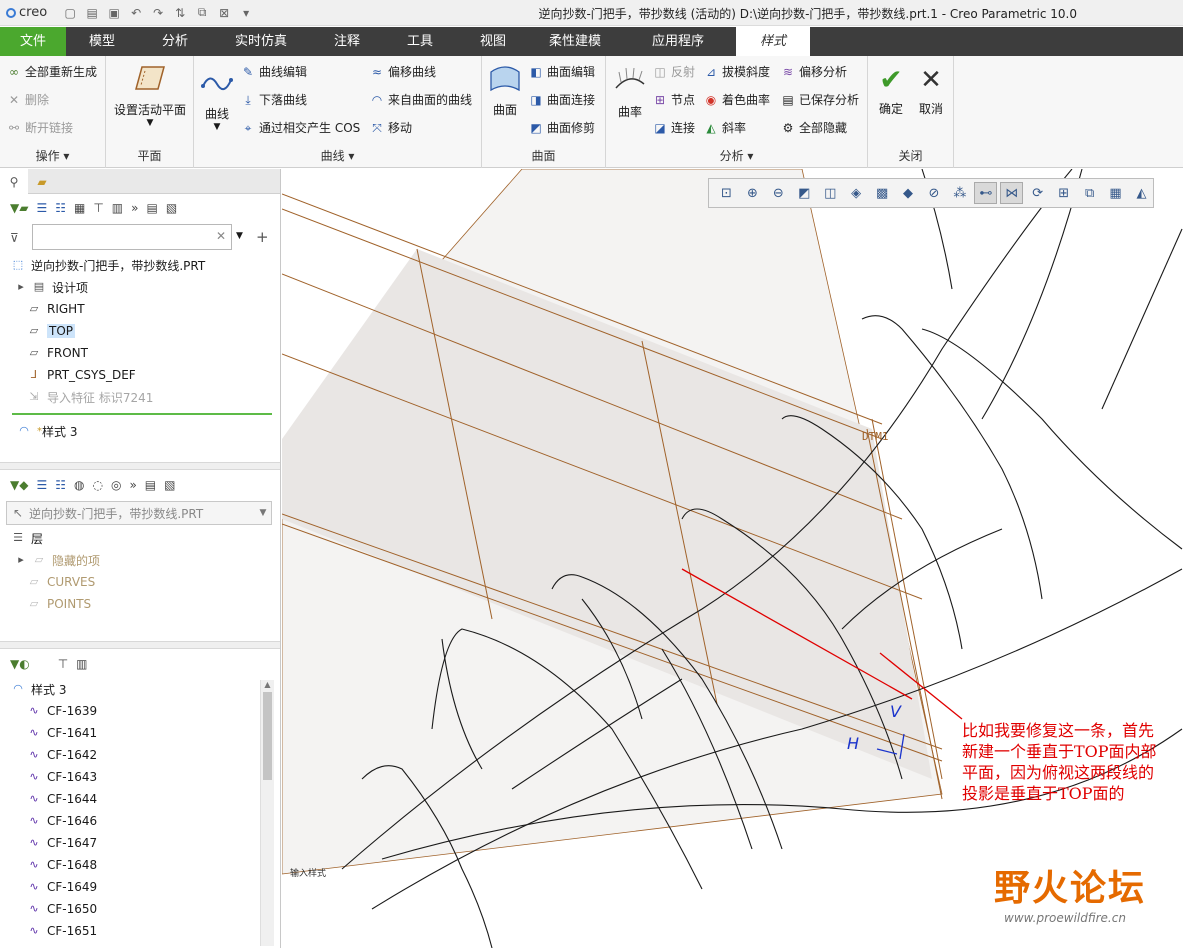 The width and height of the screenshot is (1183, 948). I want to click on model-tree-tab-icon: ⚲, so click(14, 181).